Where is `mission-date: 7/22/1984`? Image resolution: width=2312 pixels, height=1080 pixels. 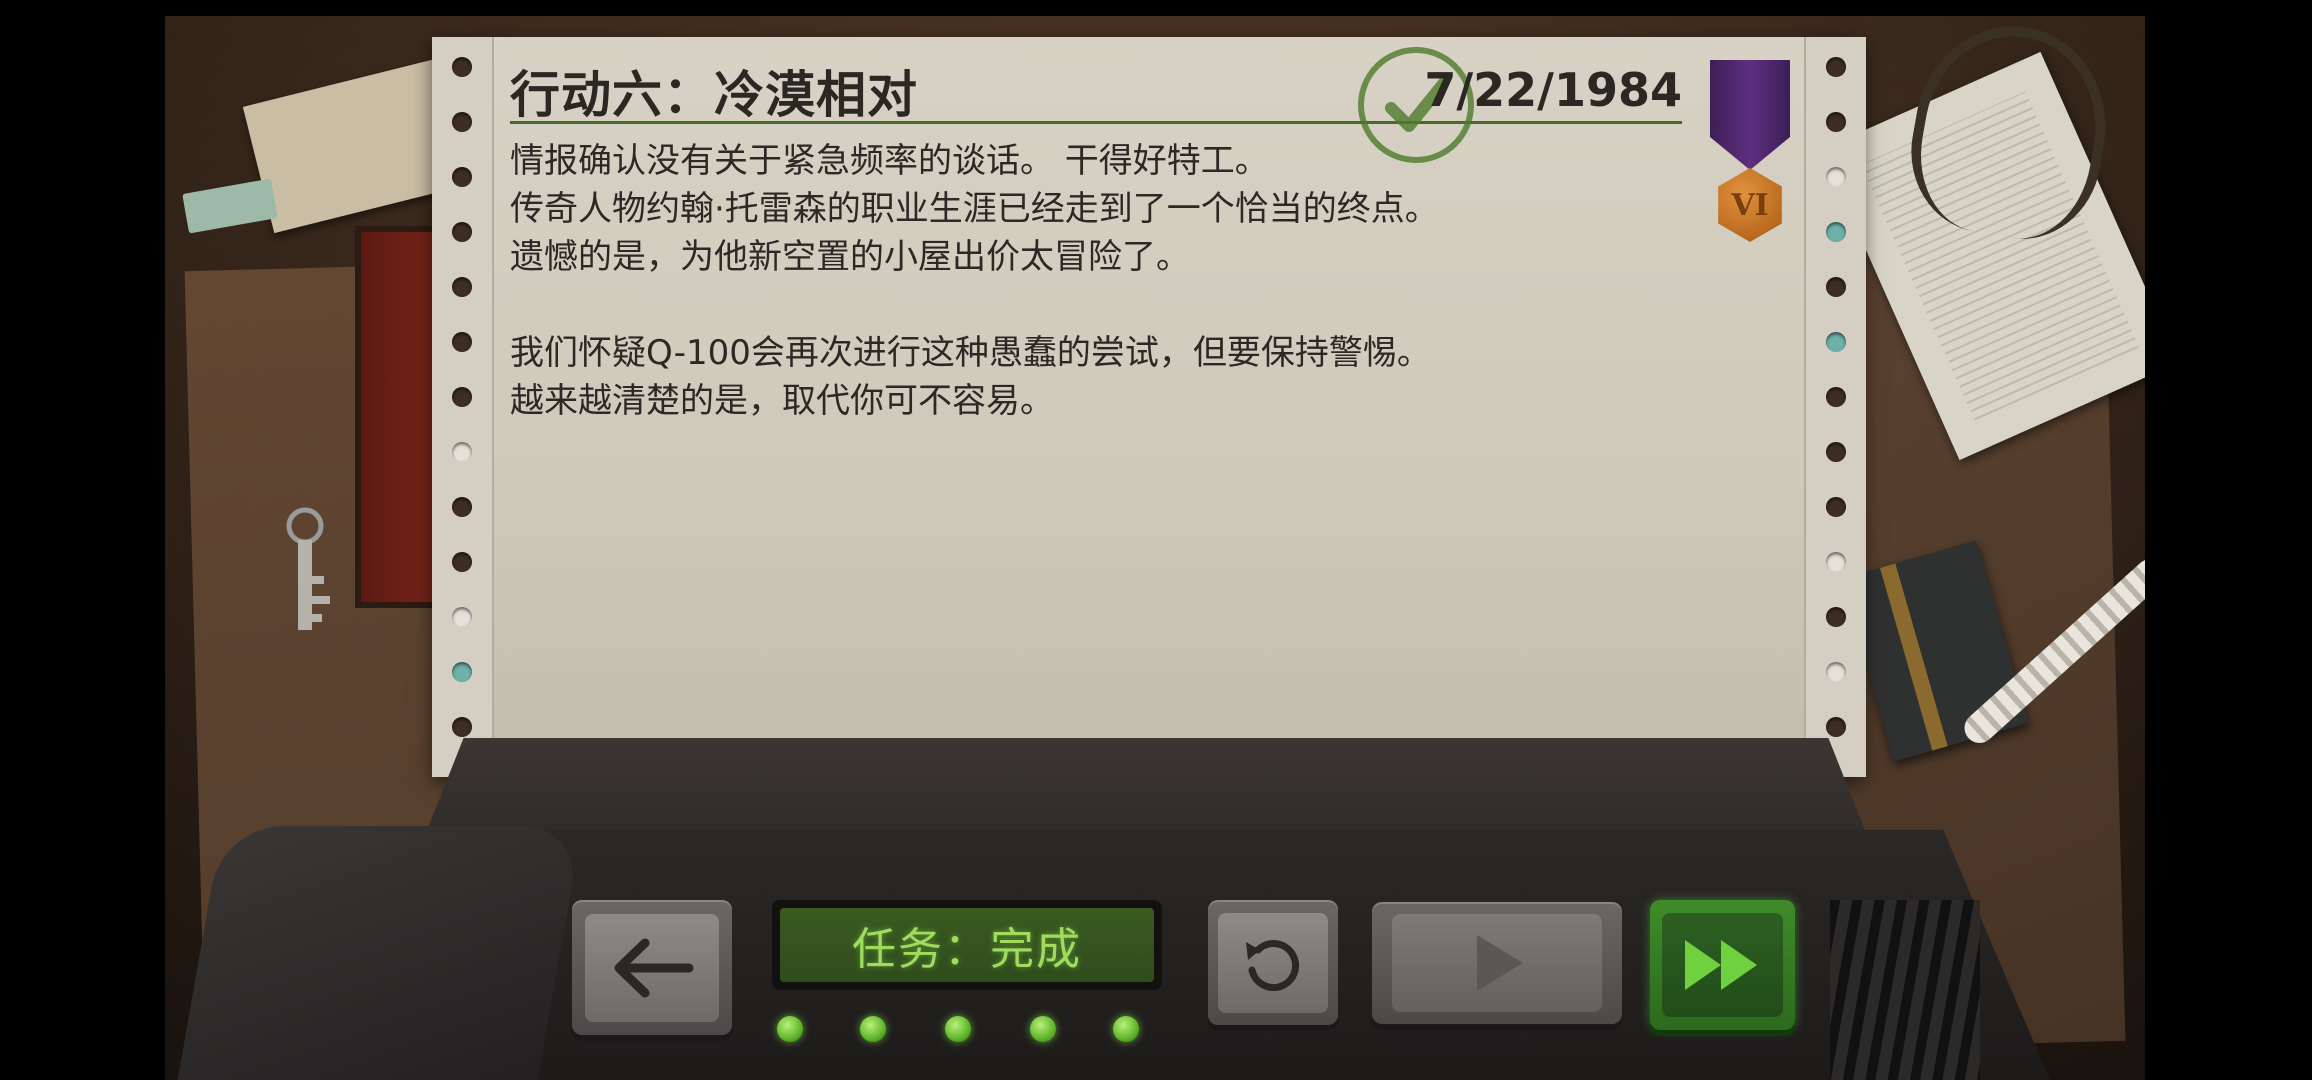
mission-date: 7/22/1984 is located at coordinates (1553, 90).